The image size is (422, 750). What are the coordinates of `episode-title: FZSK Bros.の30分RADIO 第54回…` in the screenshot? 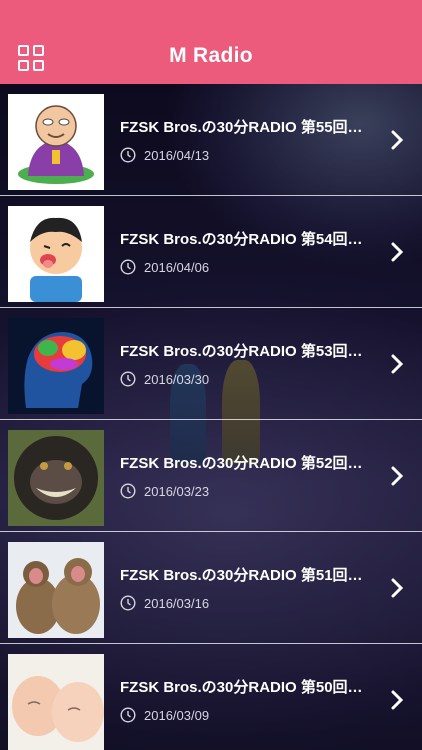 It's located at (241, 239).